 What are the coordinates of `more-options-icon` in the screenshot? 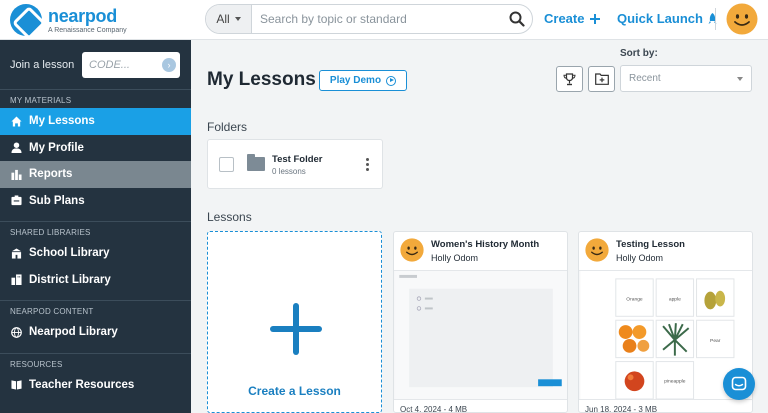 It's located at (367, 164).